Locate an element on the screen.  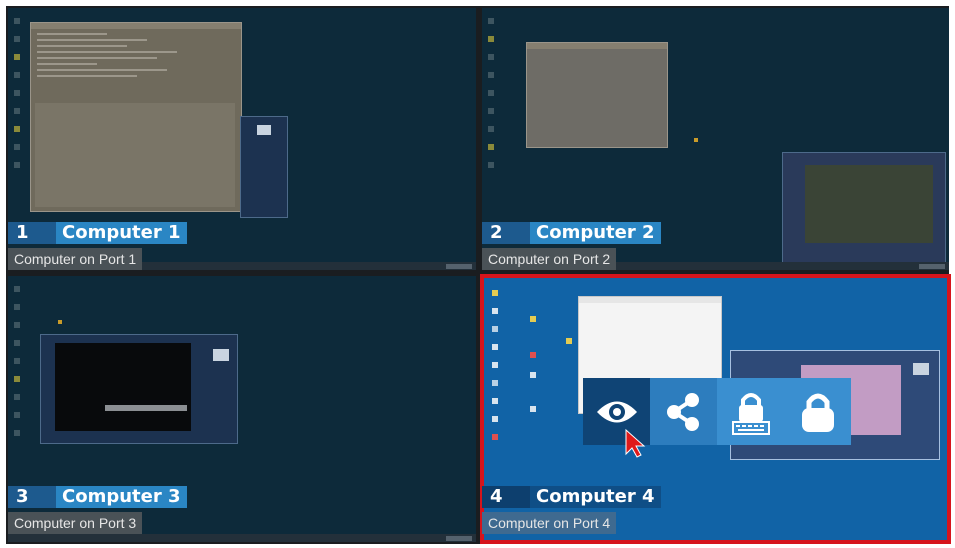
pane-title: 4 Computer 4 is located at coordinates (571, 497).